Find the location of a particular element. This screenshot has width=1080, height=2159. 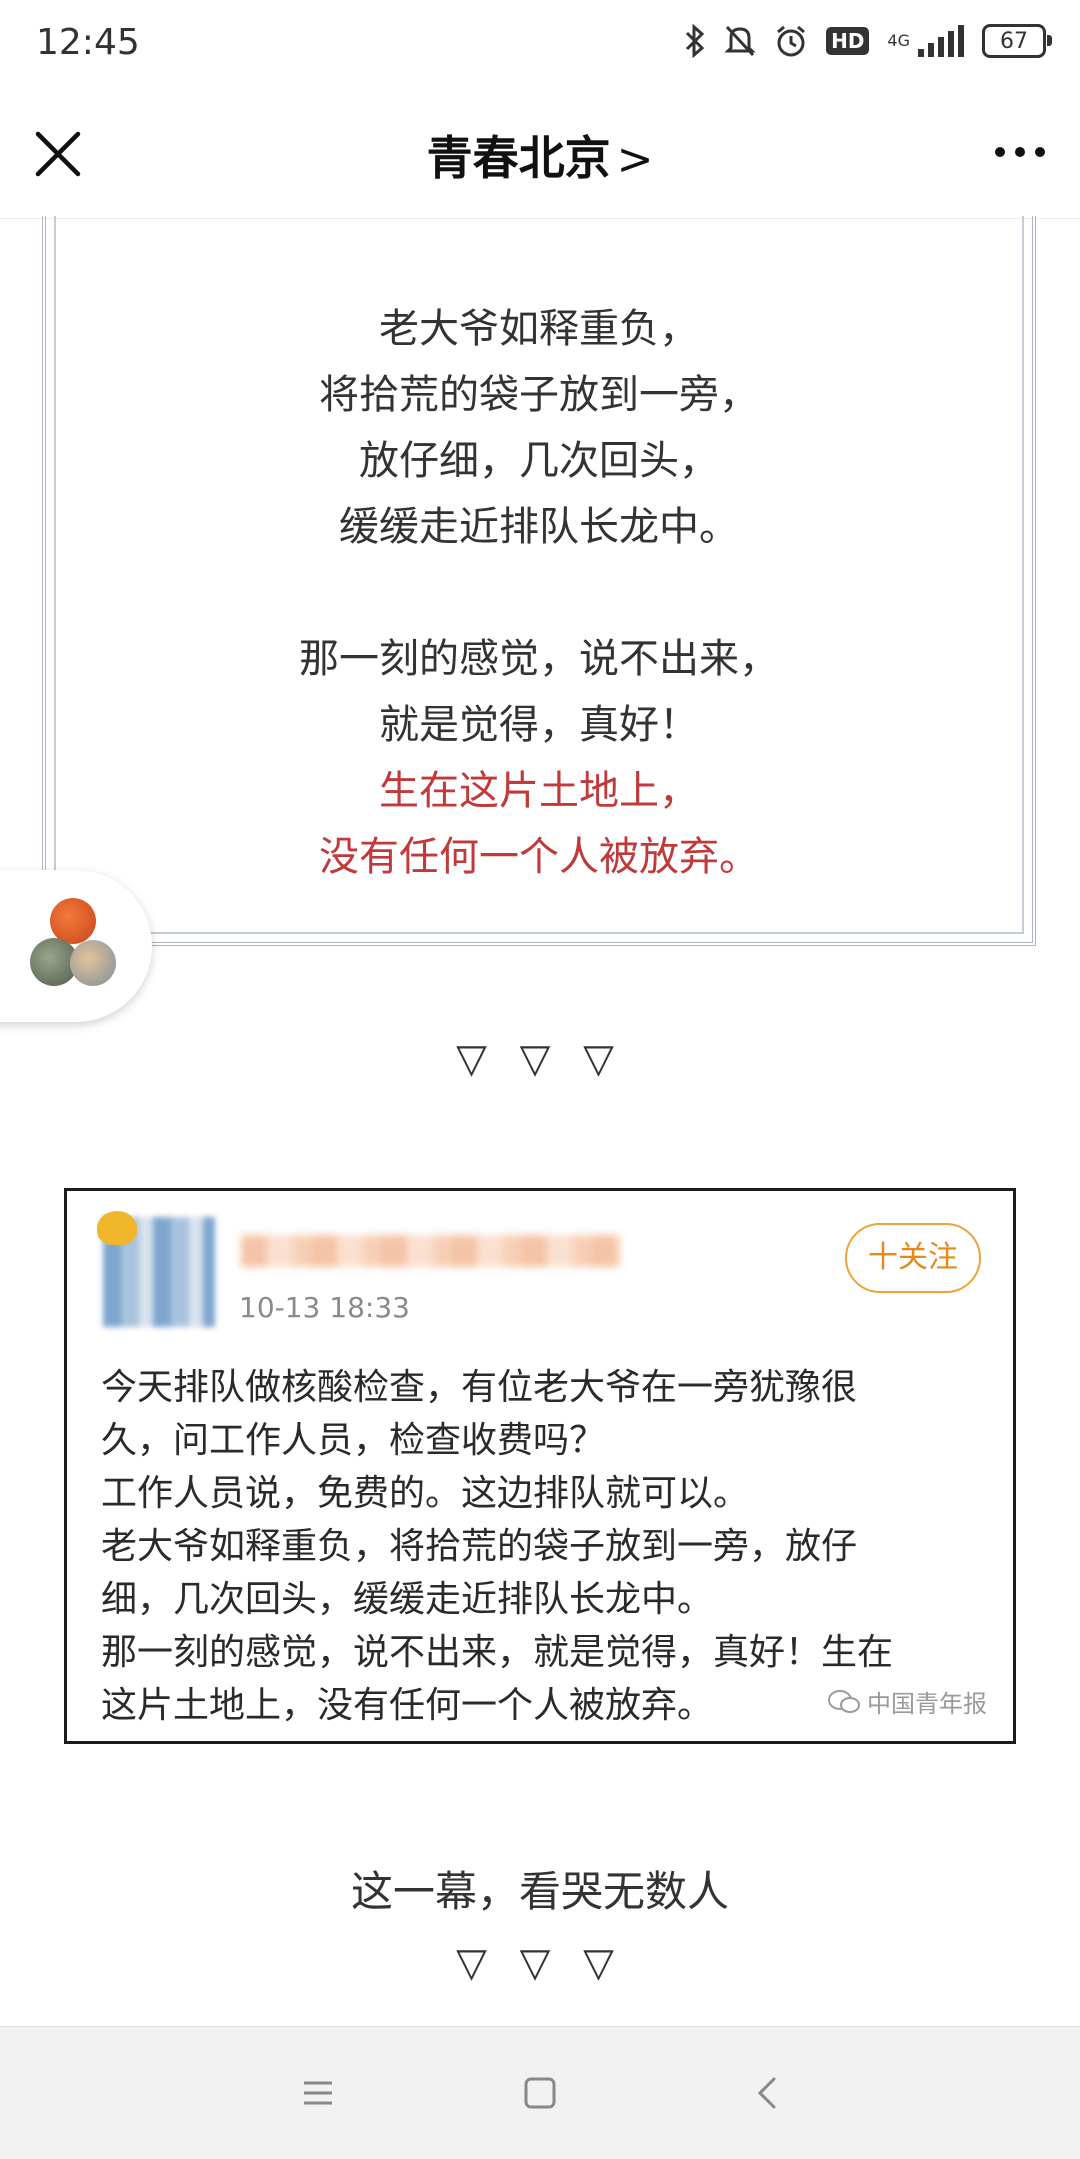

post-line: 工作人员说，免费的。这边排队就可以。 is located at coordinates (425, 1493).